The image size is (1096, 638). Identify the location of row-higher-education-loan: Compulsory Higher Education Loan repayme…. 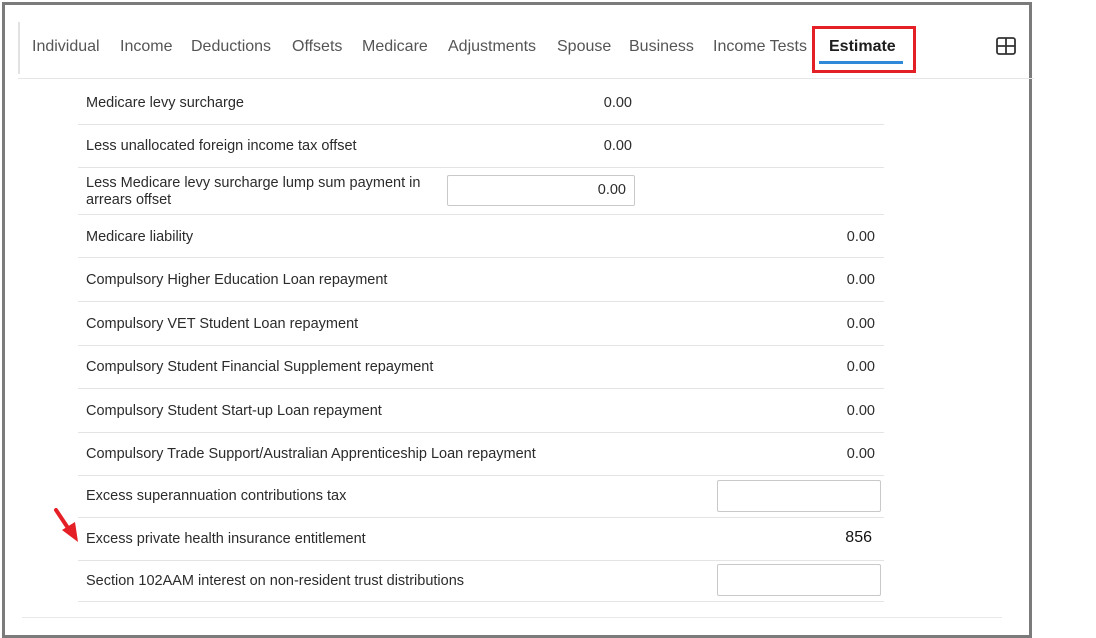
(481, 280).